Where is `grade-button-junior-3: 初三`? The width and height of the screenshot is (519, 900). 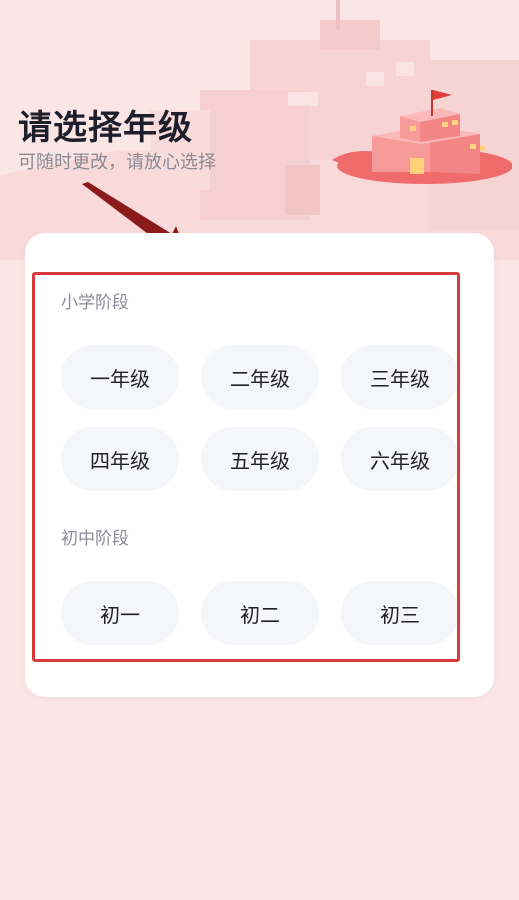 grade-button-junior-3: 初三 is located at coordinates (399, 613).